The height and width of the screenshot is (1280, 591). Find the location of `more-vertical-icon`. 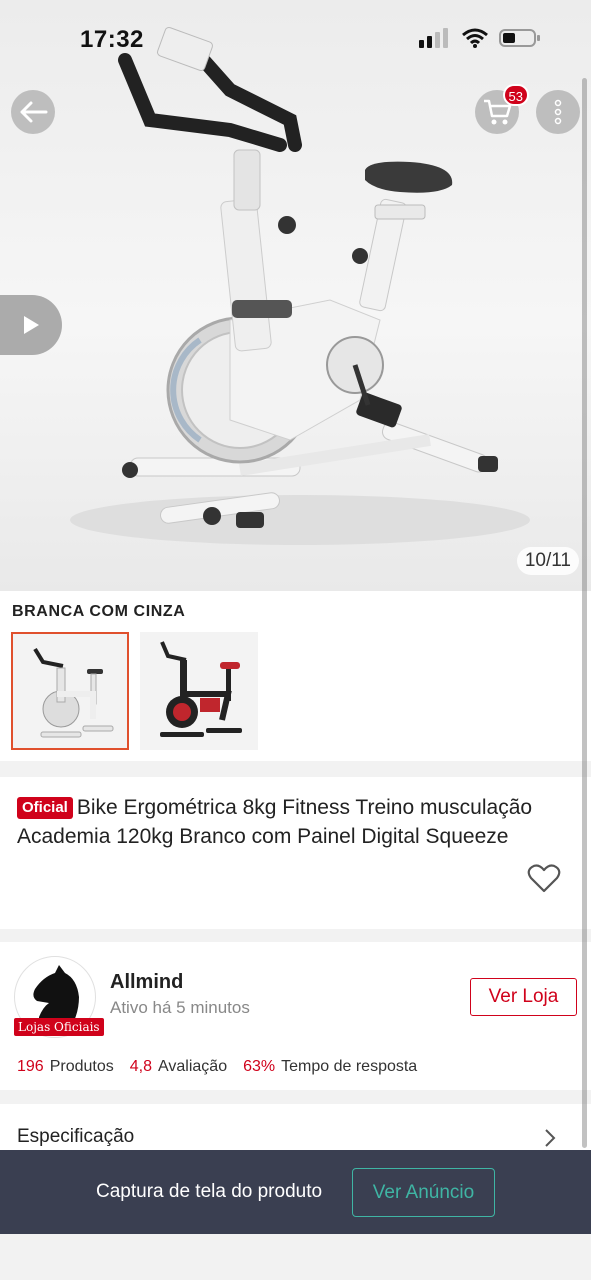

more-vertical-icon is located at coordinates (558, 112).